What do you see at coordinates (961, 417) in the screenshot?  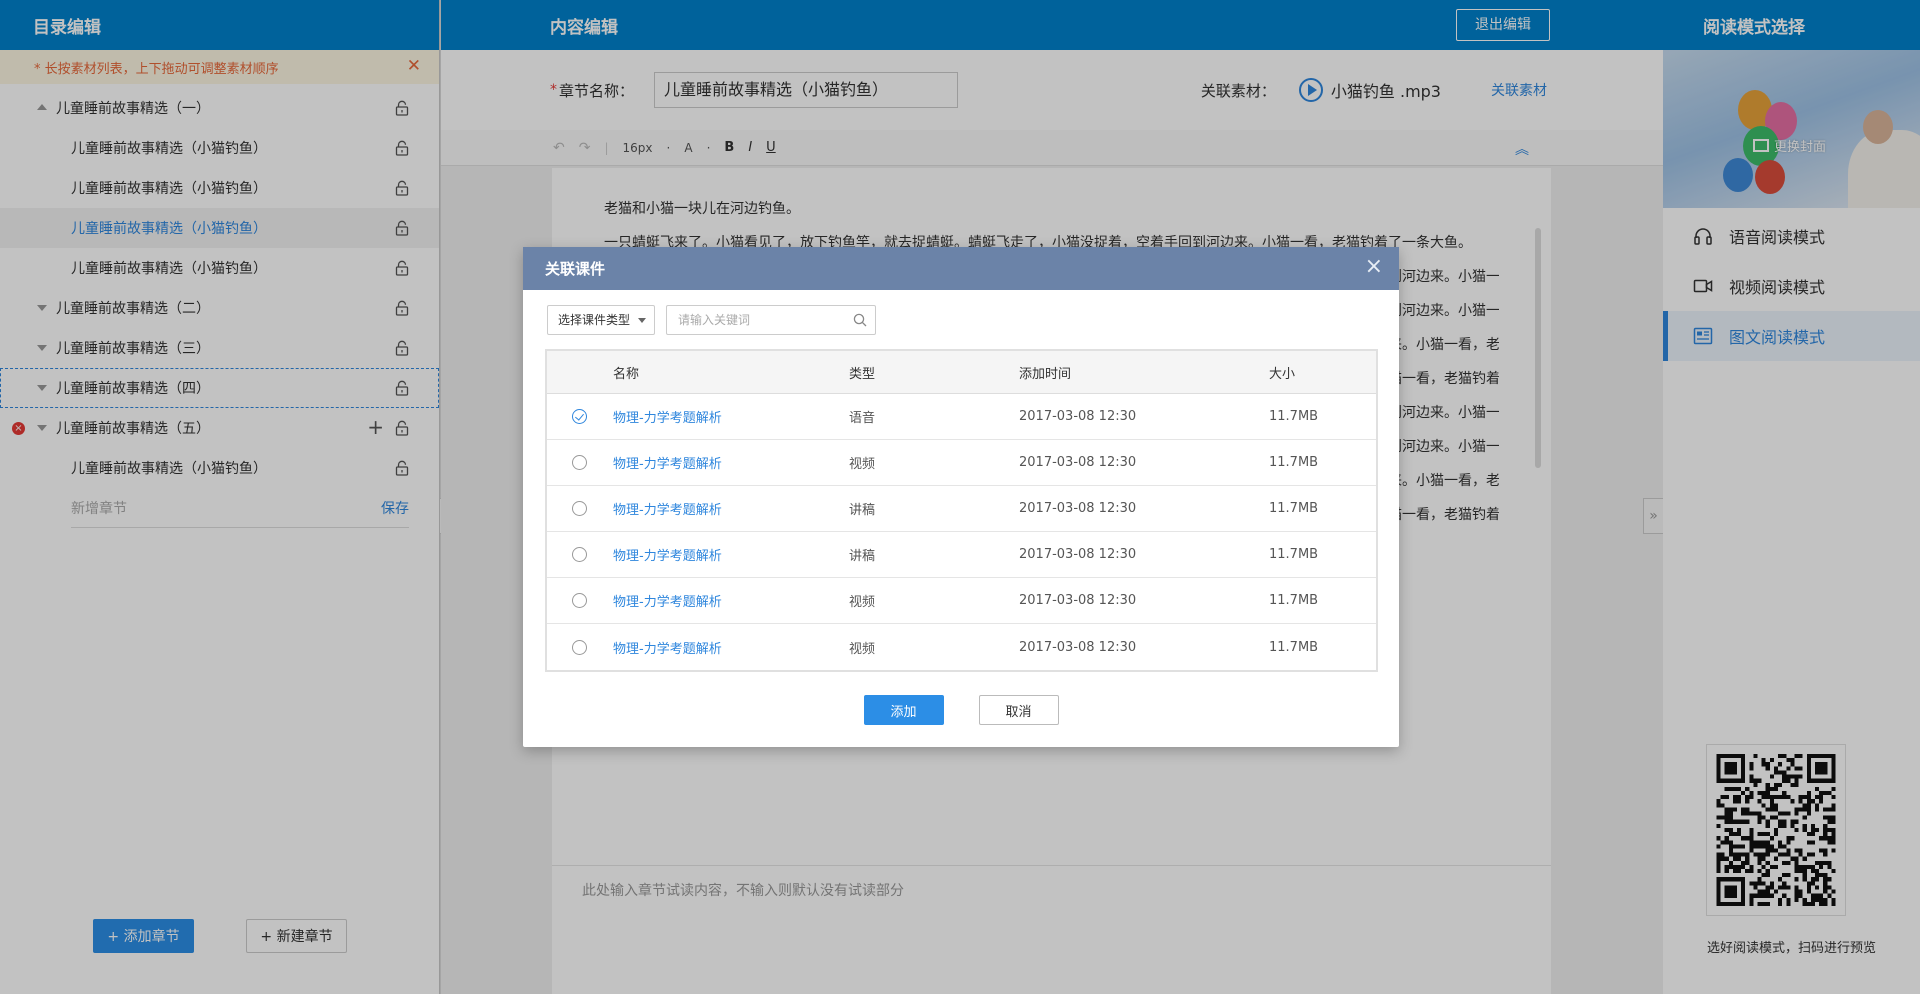 I see `table-row: 物理-力学考题解析 语音 2017-03-08 12:30 11.7MB` at bounding box center [961, 417].